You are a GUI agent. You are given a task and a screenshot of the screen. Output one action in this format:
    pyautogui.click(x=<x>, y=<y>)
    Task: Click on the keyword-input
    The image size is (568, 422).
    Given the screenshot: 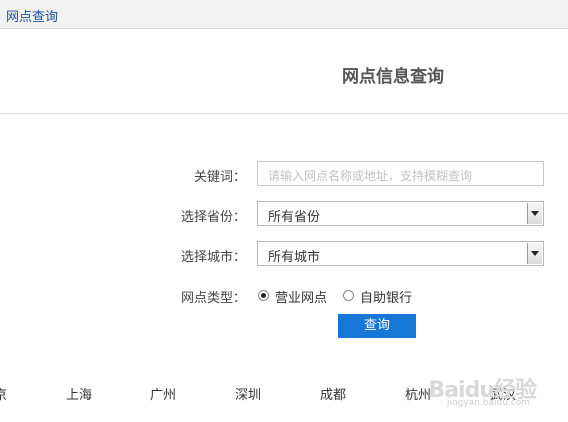 What is the action you would take?
    pyautogui.click(x=400, y=173)
    